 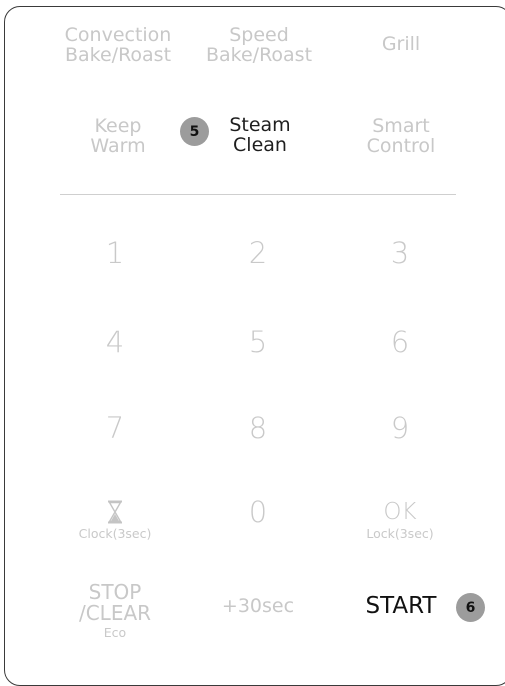 I want to click on plus-30-sec-button: +30sec, so click(x=258, y=606).